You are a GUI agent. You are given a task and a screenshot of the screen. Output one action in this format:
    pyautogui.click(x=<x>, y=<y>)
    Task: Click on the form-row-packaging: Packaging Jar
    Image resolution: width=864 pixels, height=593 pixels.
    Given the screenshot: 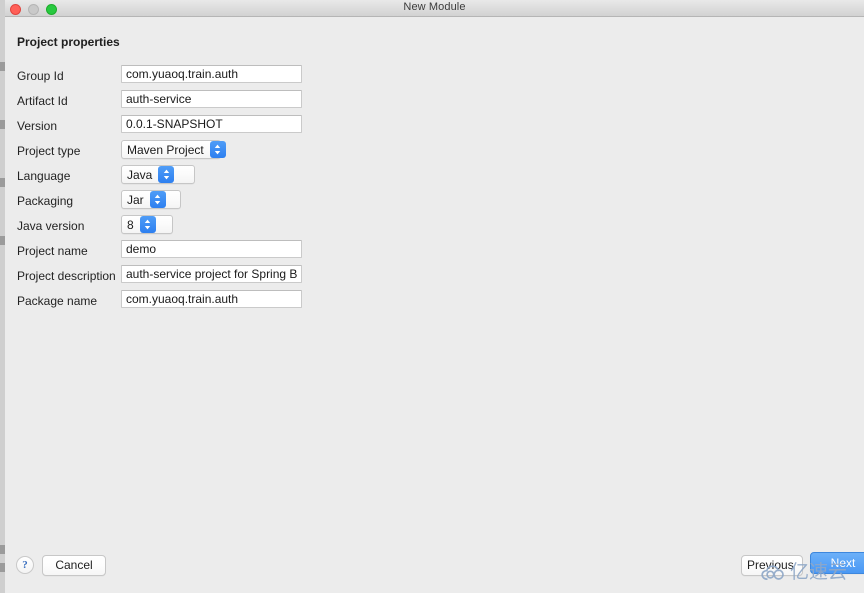 What is the action you would take?
    pyautogui.click(x=434, y=202)
    